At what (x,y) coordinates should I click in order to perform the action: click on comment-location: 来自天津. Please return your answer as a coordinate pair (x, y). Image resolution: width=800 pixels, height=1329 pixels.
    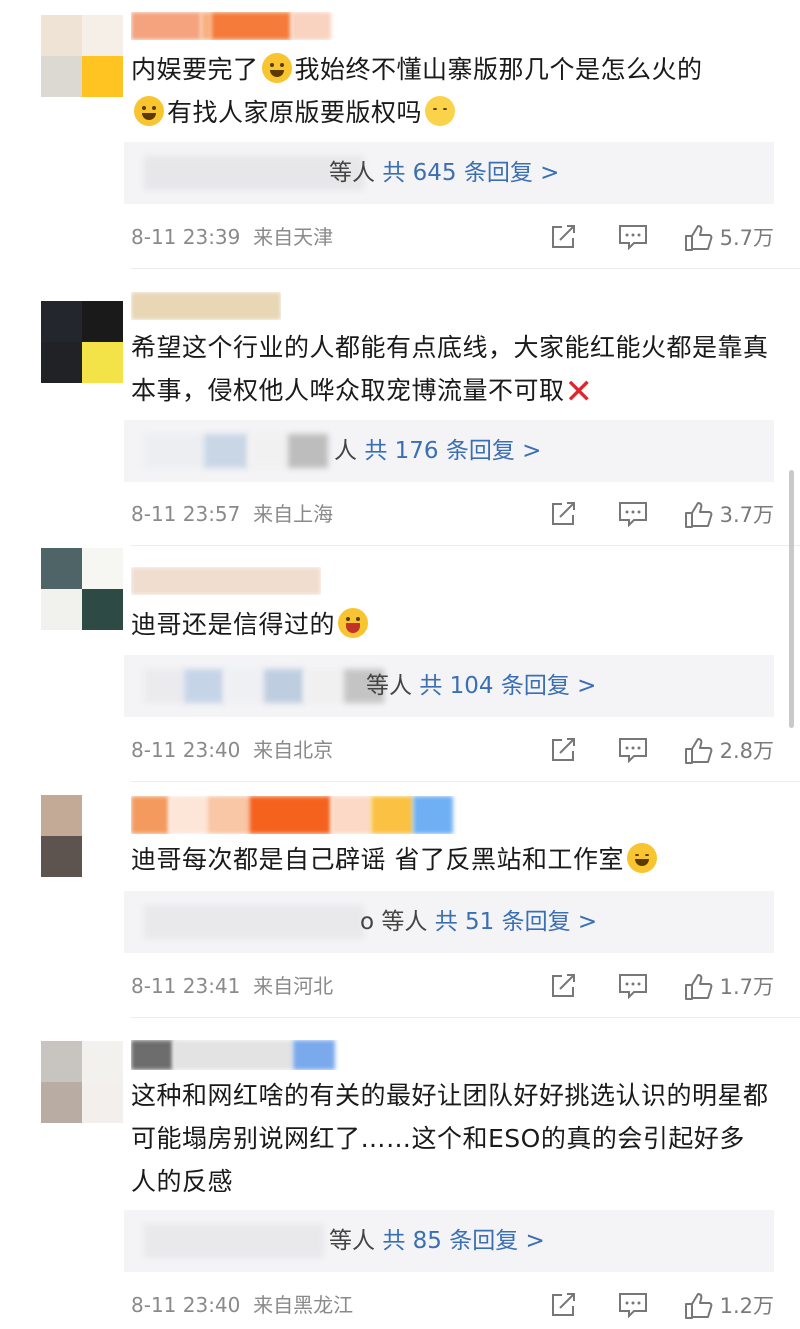
    Looking at the image, I should click on (293, 237).